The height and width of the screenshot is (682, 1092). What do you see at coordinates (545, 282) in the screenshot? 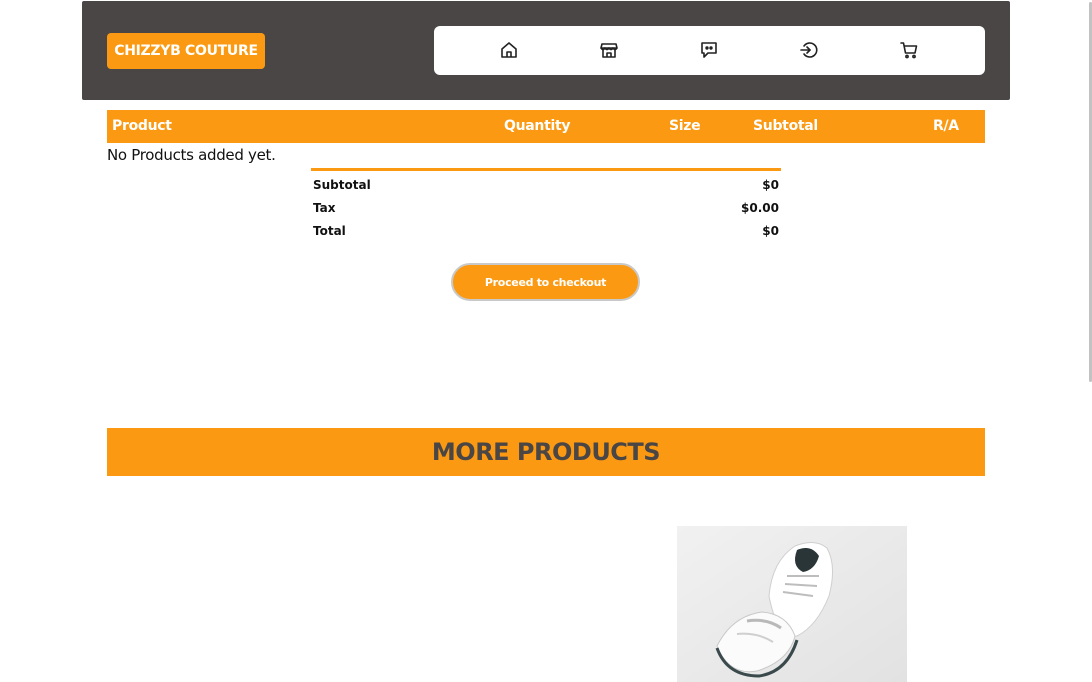
I see `checkout-button: Proceed to checkout` at bounding box center [545, 282].